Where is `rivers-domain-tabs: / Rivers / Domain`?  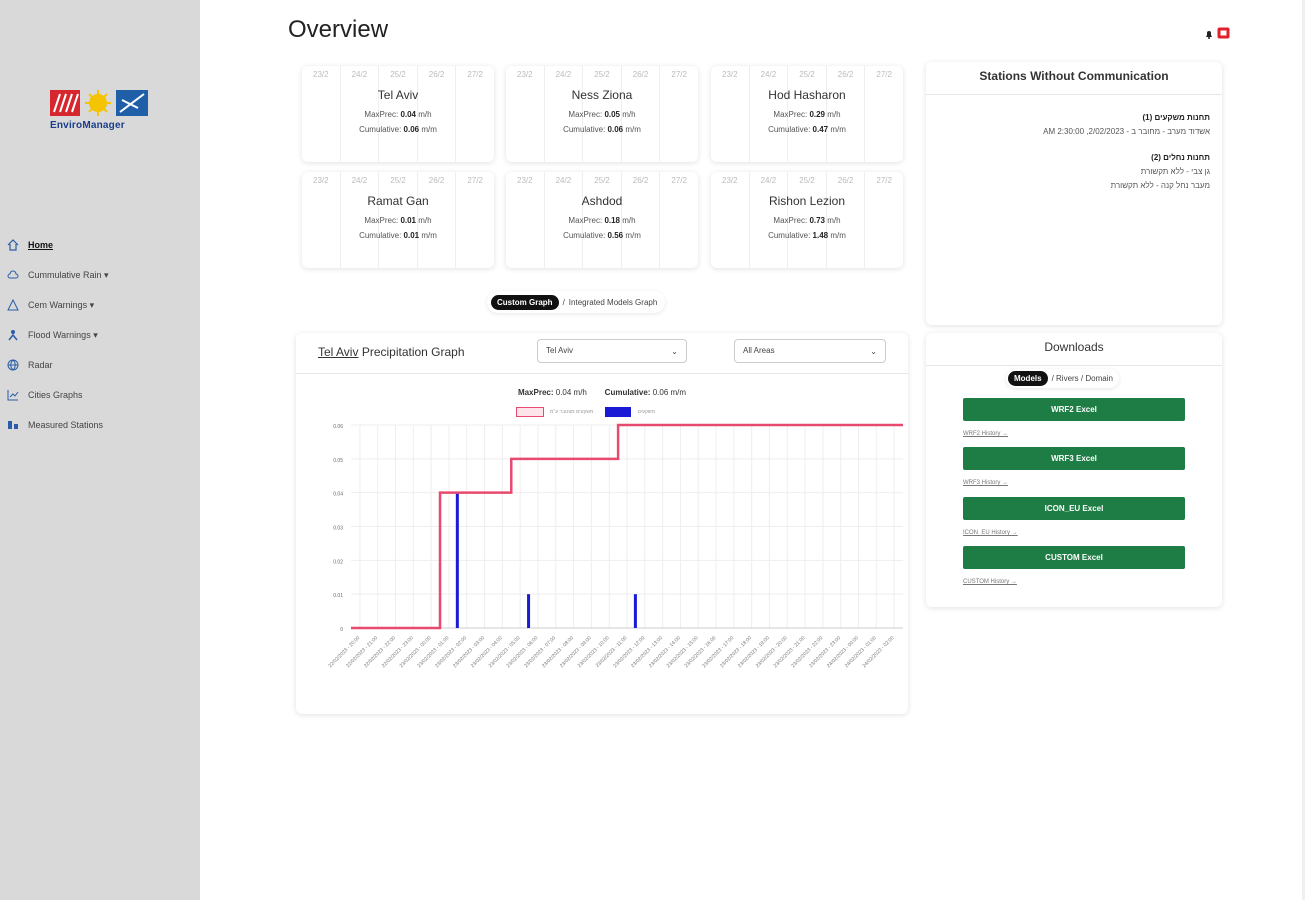
rivers-domain-tabs: / Rivers / Domain is located at coordinates (1082, 378).